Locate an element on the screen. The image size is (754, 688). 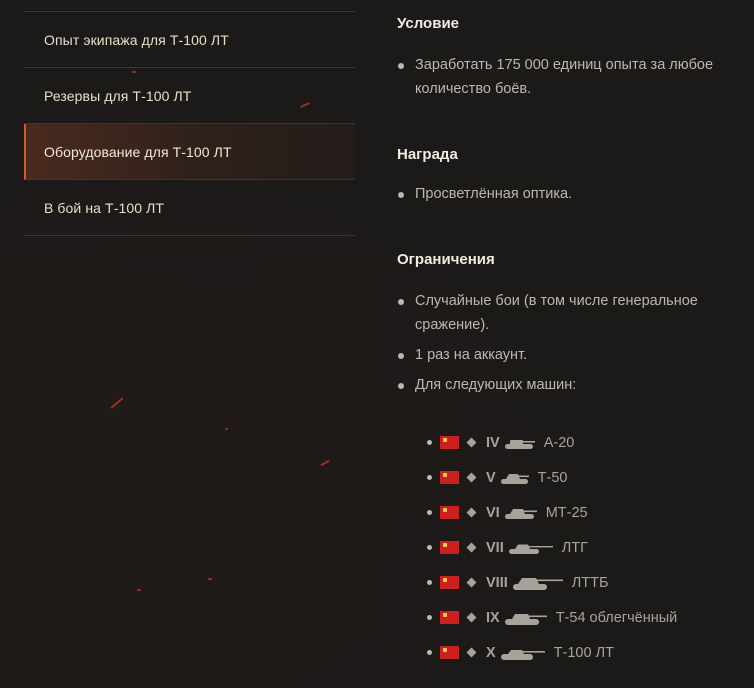
menu-item-label: В бой на Т-100 ЛТ is located at coordinates (104, 207).